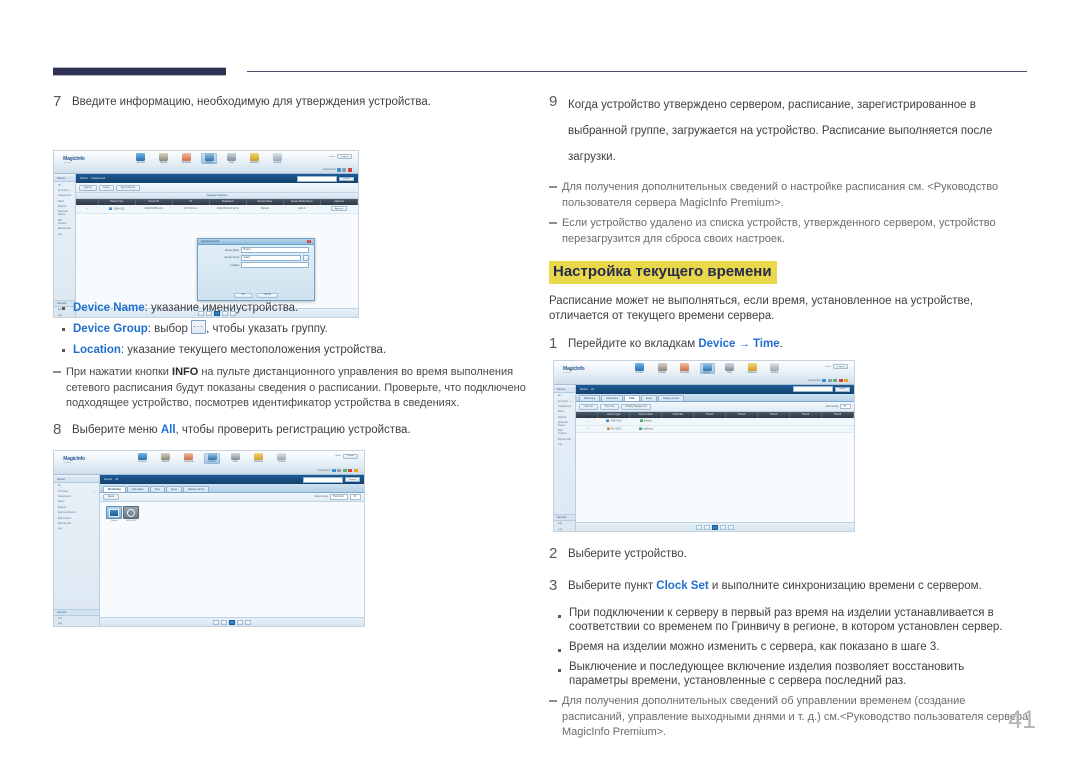 Image resolution: width=1080 pixels, height=763 pixels. I want to click on dialog-group-picker-icon, so click(305, 257).